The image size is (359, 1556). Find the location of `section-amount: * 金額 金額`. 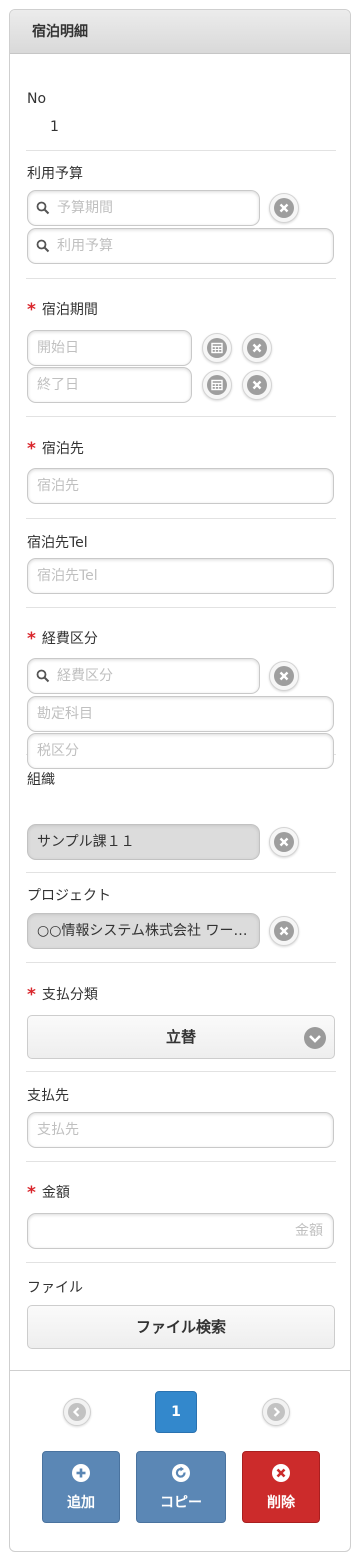

section-amount: * 金額 金額 is located at coordinates (181, 1212).